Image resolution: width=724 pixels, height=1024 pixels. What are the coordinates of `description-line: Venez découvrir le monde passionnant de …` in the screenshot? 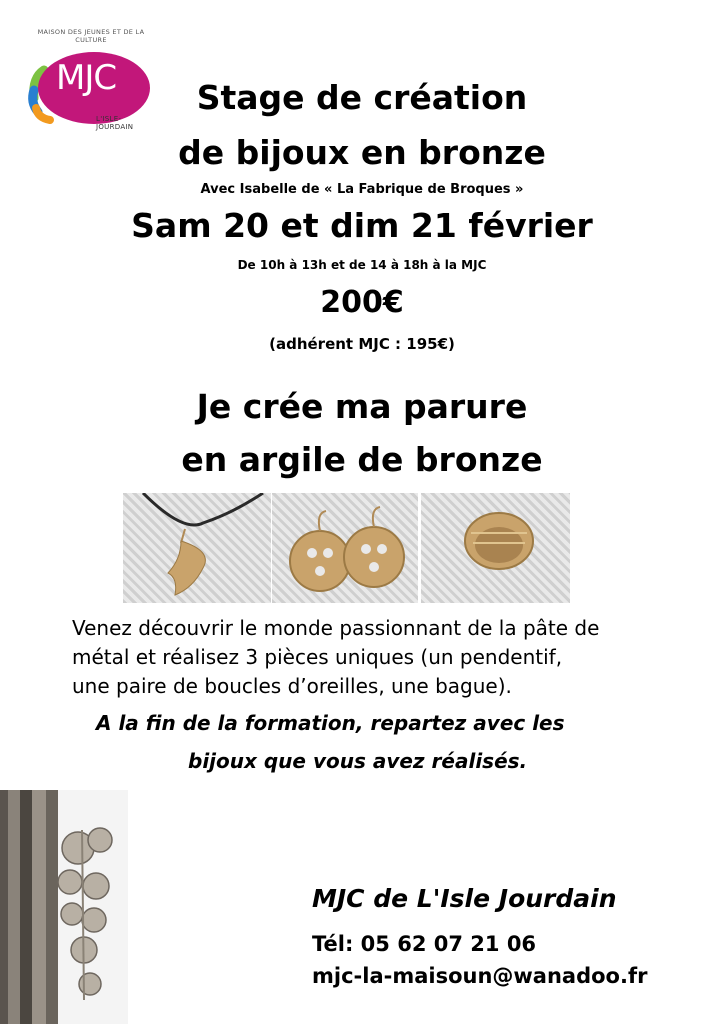 It's located at (336, 628).